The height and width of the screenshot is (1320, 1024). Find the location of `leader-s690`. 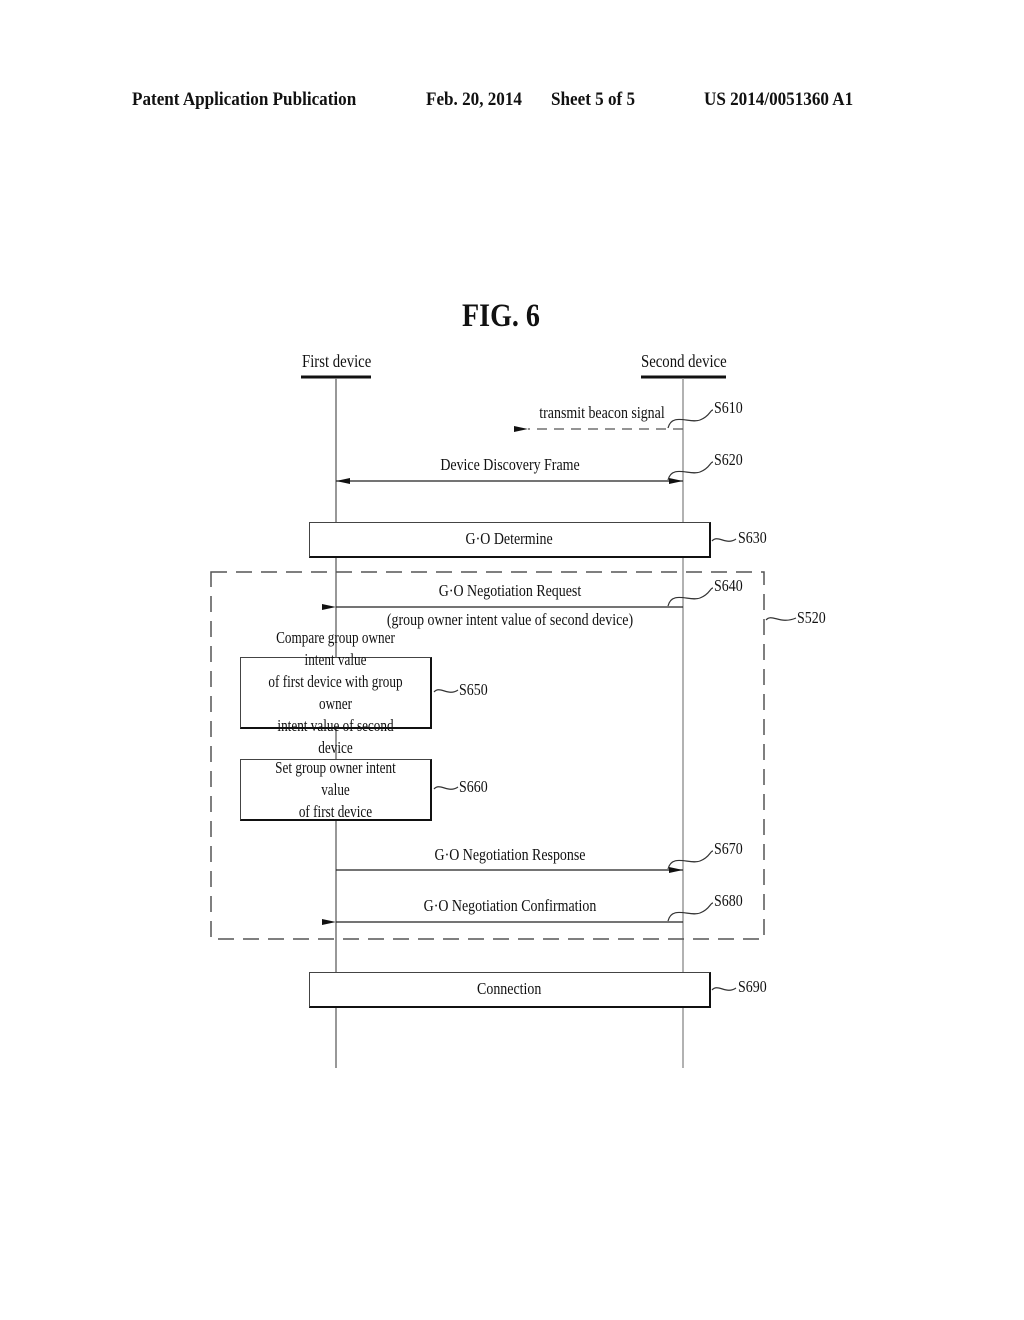

leader-s690 is located at coordinates (724, 989).